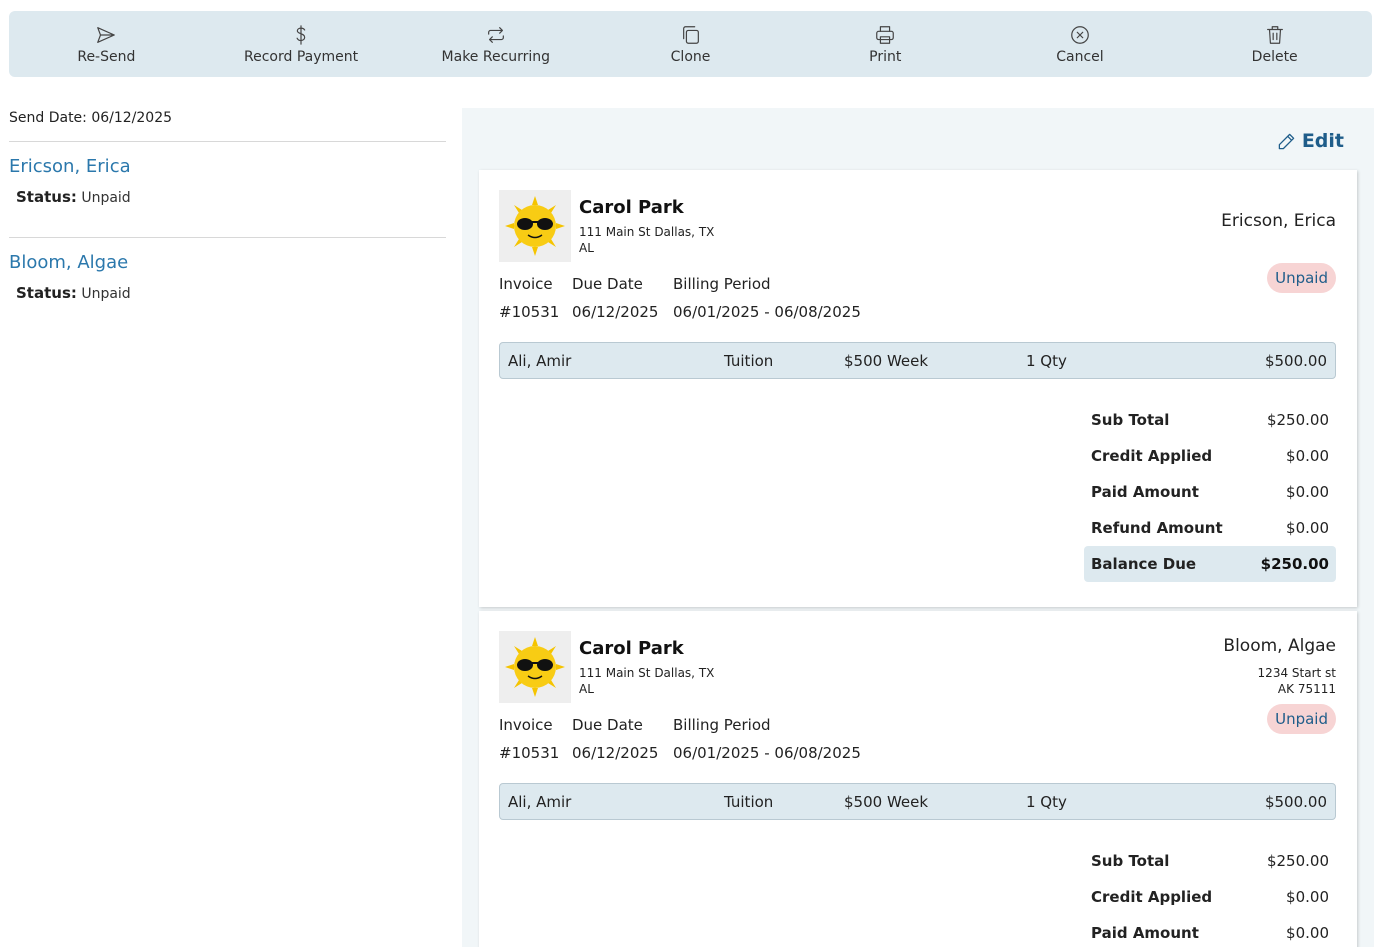 Image resolution: width=1390 pixels, height=947 pixels. What do you see at coordinates (495, 44) in the screenshot?
I see `make-recurring-button: Make Recurring` at bounding box center [495, 44].